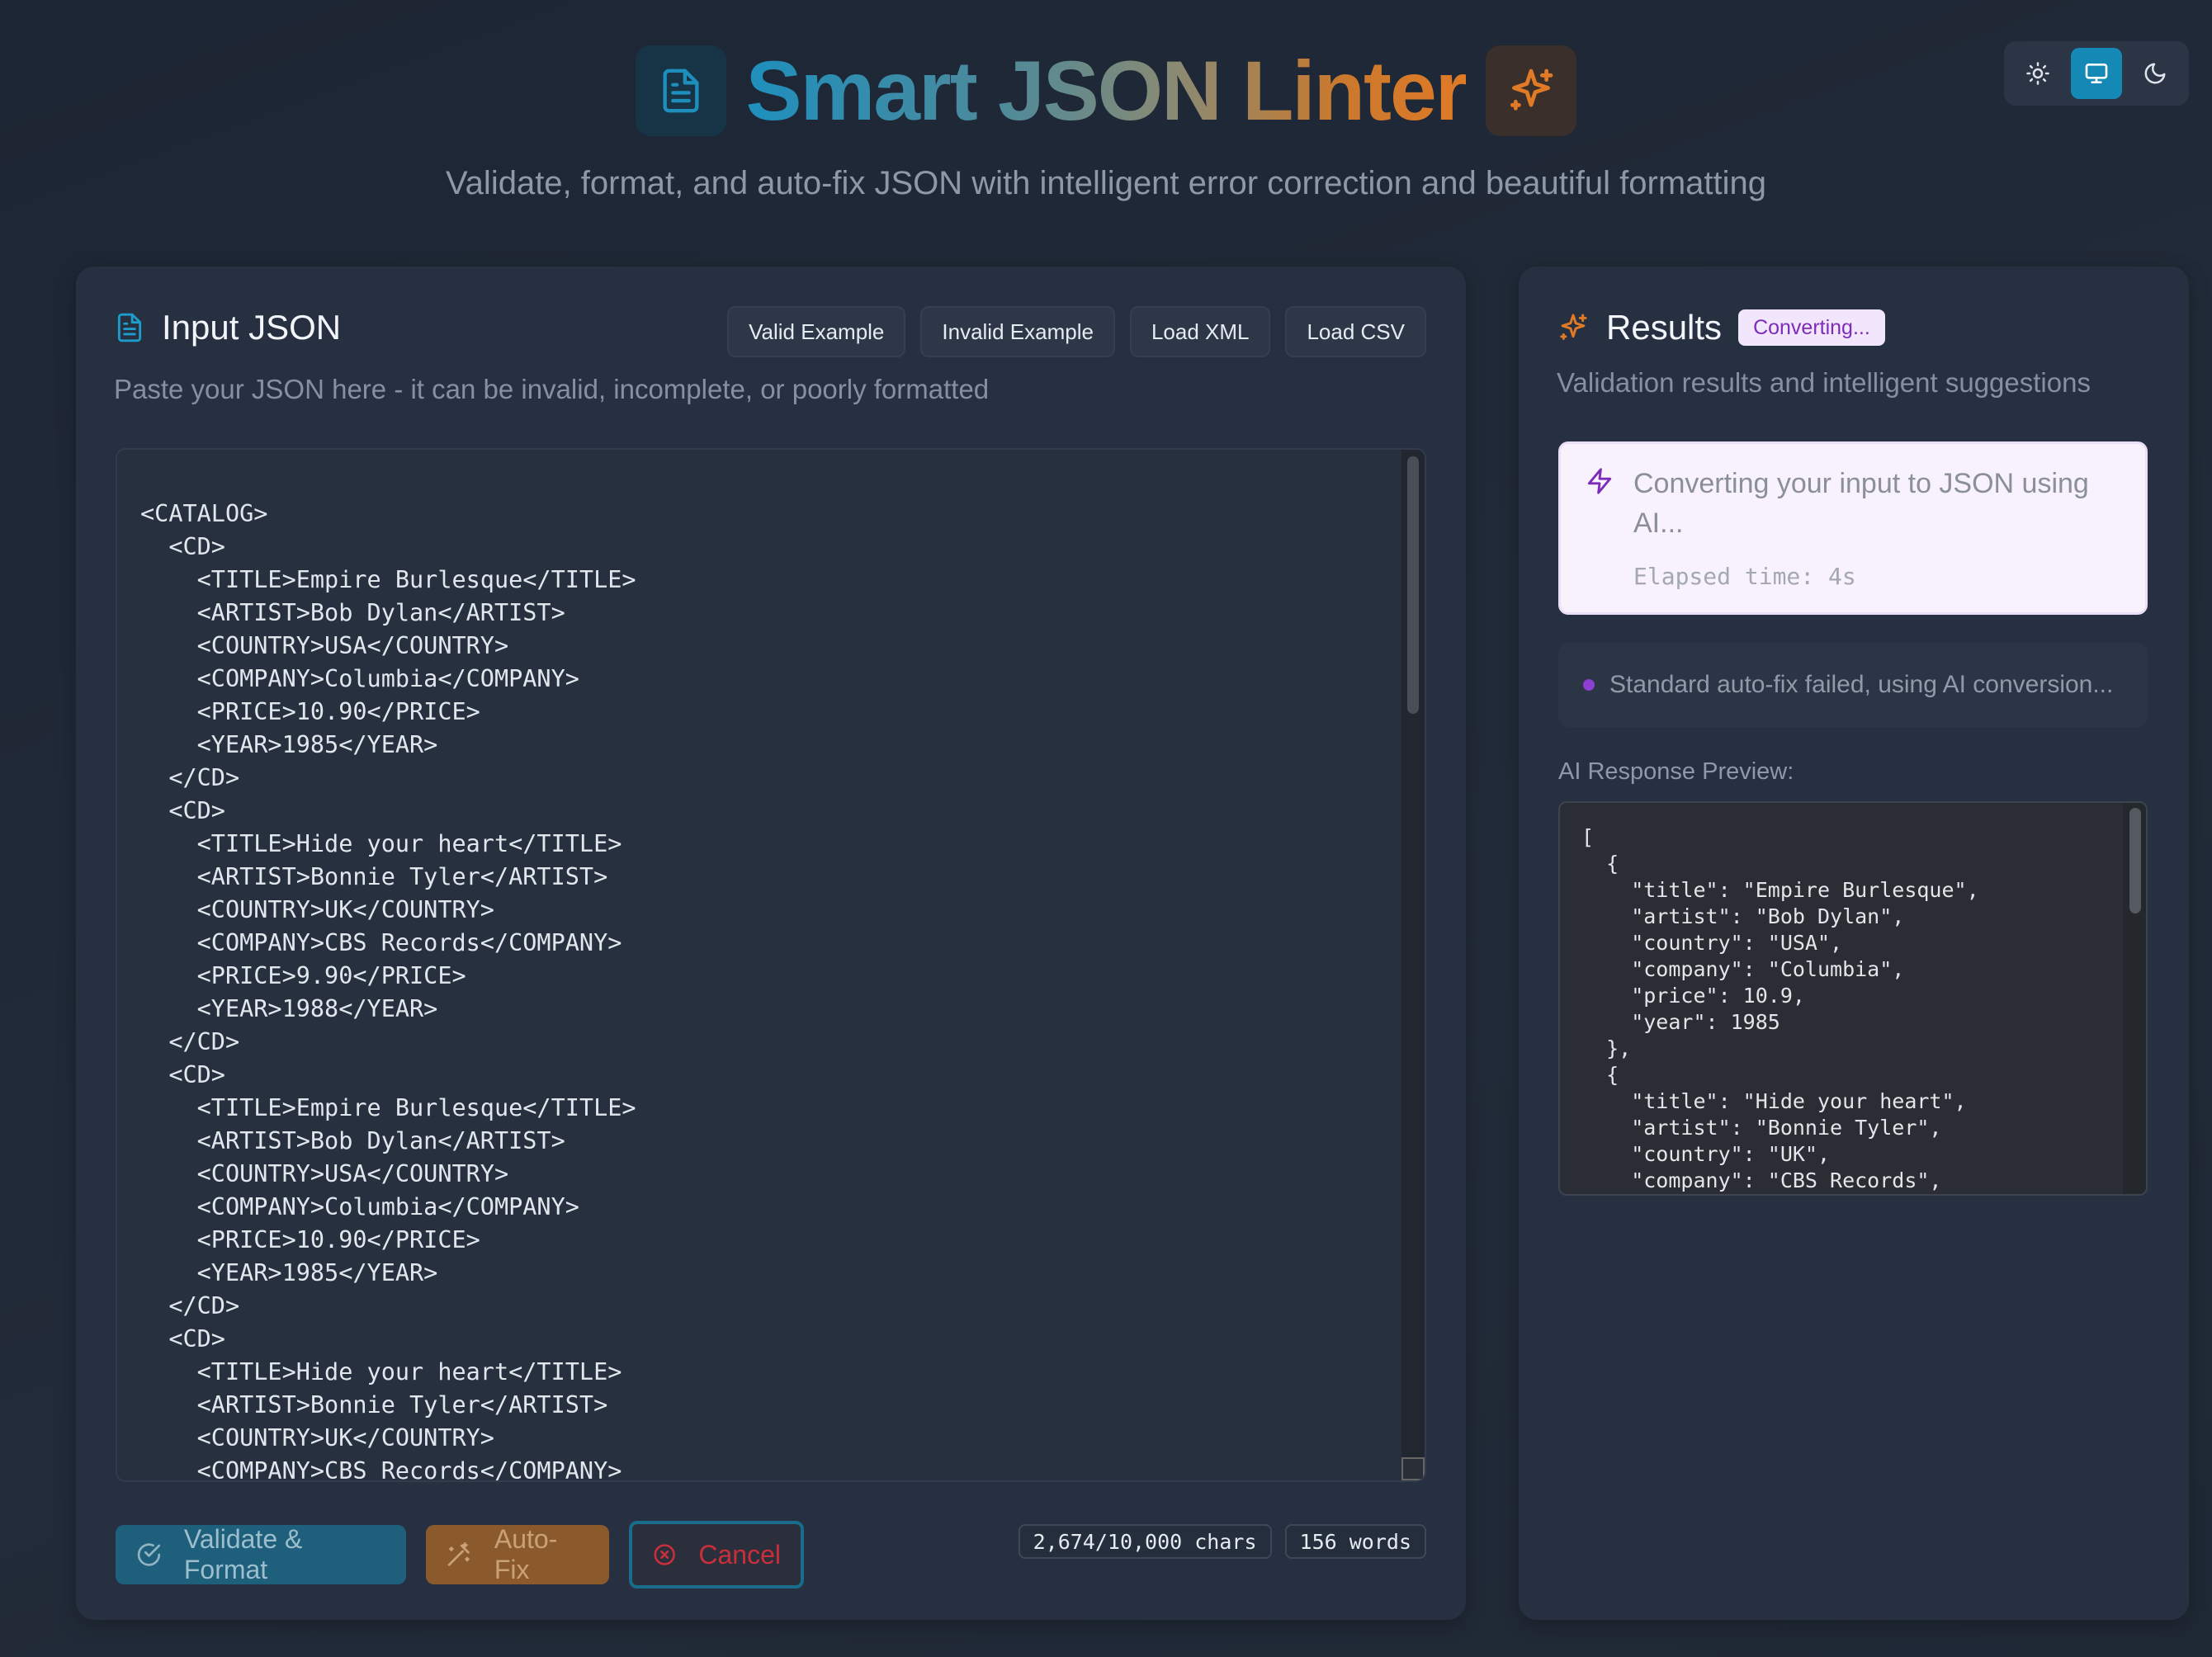 This screenshot has width=2212, height=1657. I want to click on magic-wand-icon, so click(458, 1553).